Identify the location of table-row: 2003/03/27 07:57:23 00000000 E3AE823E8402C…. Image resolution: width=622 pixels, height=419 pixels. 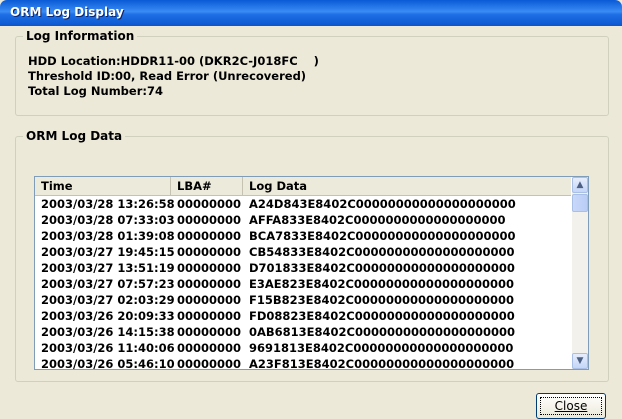
(303, 284).